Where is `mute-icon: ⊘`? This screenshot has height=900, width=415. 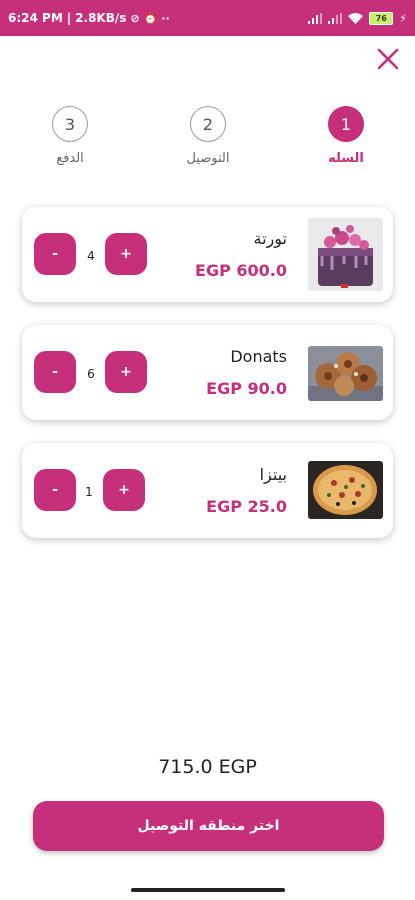
mute-icon: ⊘ is located at coordinates (135, 18).